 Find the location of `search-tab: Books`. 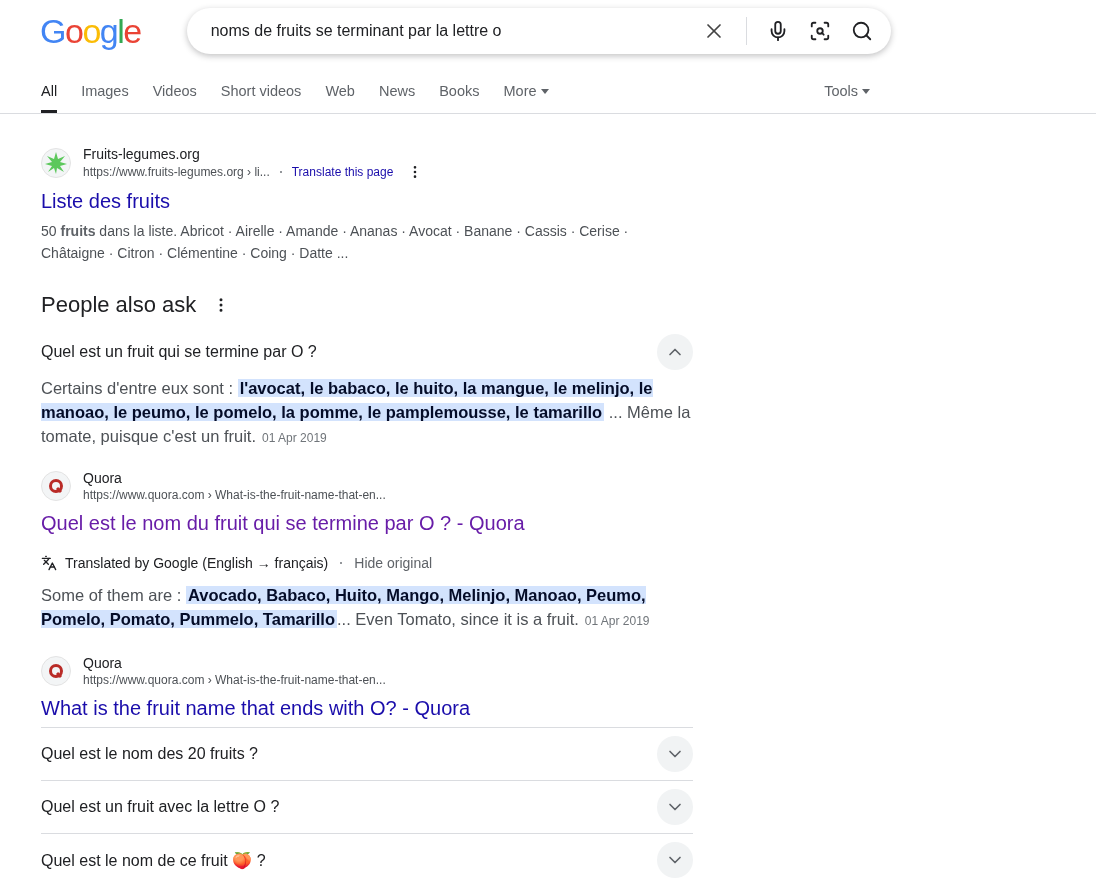

search-tab: Books is located at coordinates (459, 98).